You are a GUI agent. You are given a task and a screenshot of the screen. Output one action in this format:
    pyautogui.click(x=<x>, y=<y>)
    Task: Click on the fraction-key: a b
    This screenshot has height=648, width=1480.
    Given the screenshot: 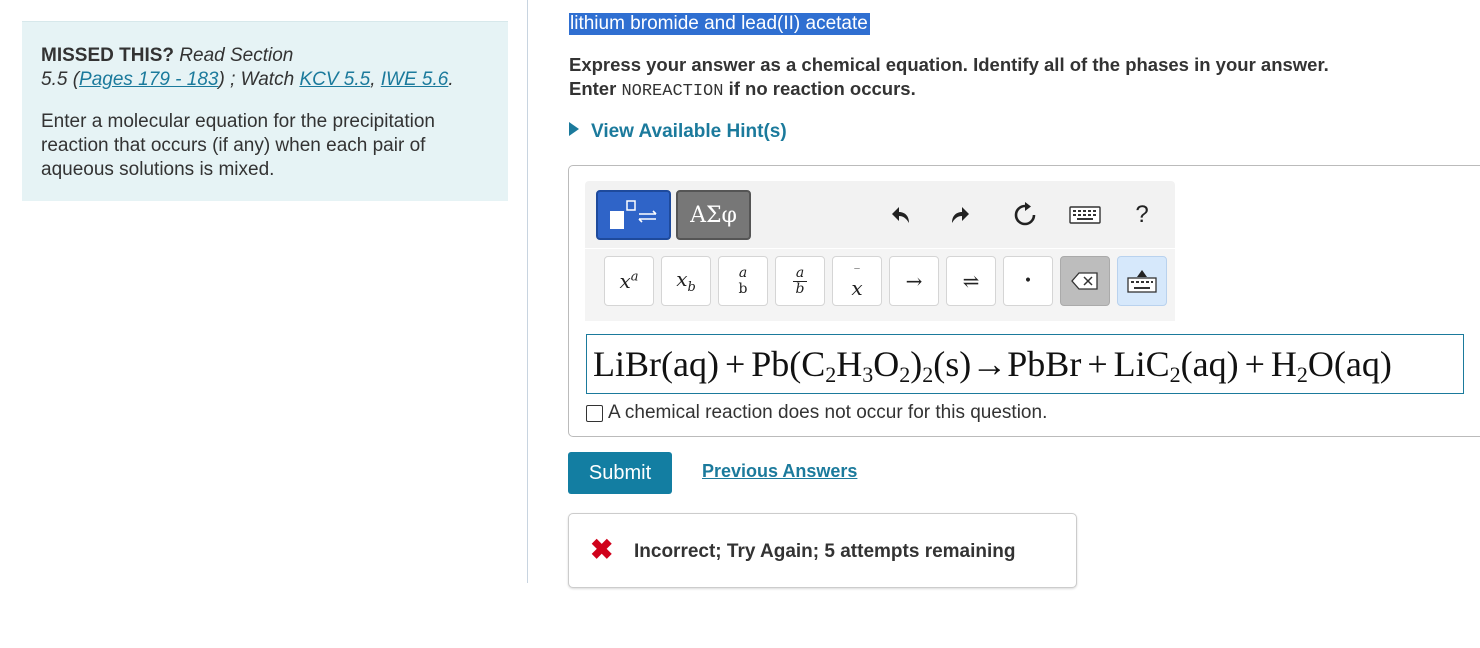 What is the action you would take?
    pyautogui.click(x=743, y=281)
    